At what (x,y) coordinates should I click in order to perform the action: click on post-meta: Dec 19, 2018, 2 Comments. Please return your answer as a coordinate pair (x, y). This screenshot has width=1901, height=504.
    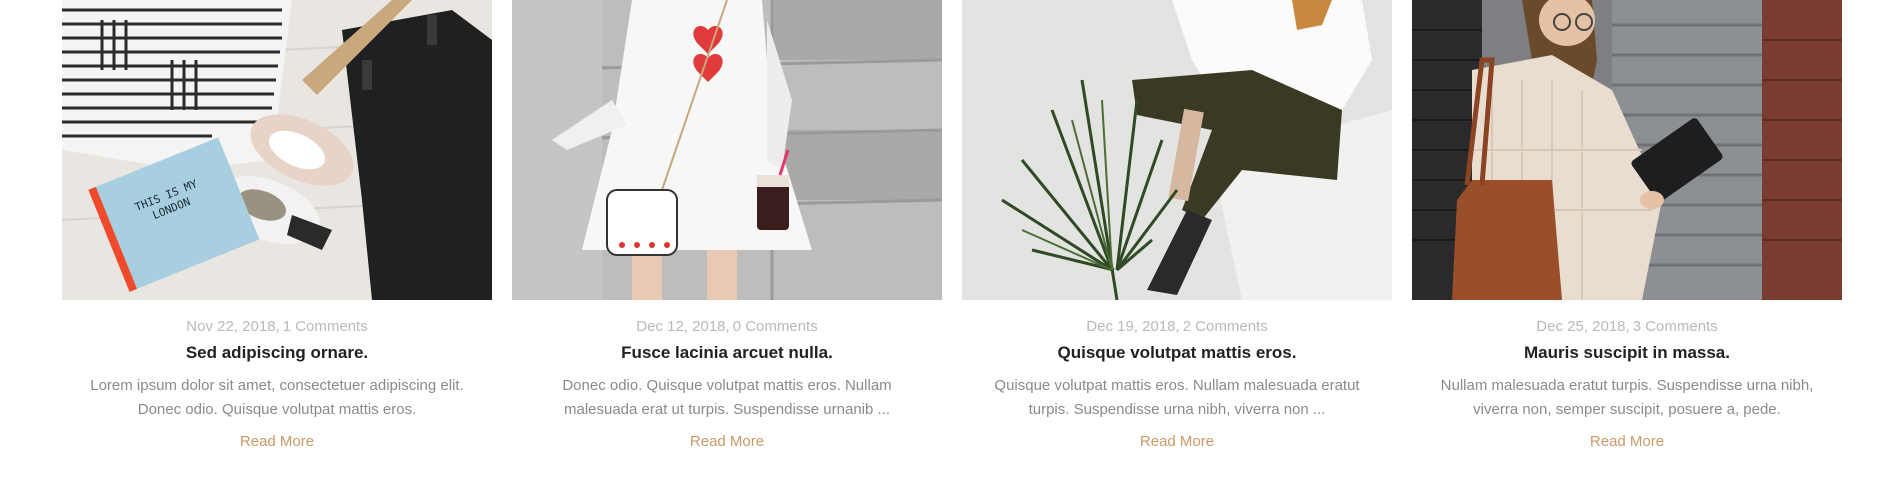
    Looking at the image, I should click on (1177, 327).